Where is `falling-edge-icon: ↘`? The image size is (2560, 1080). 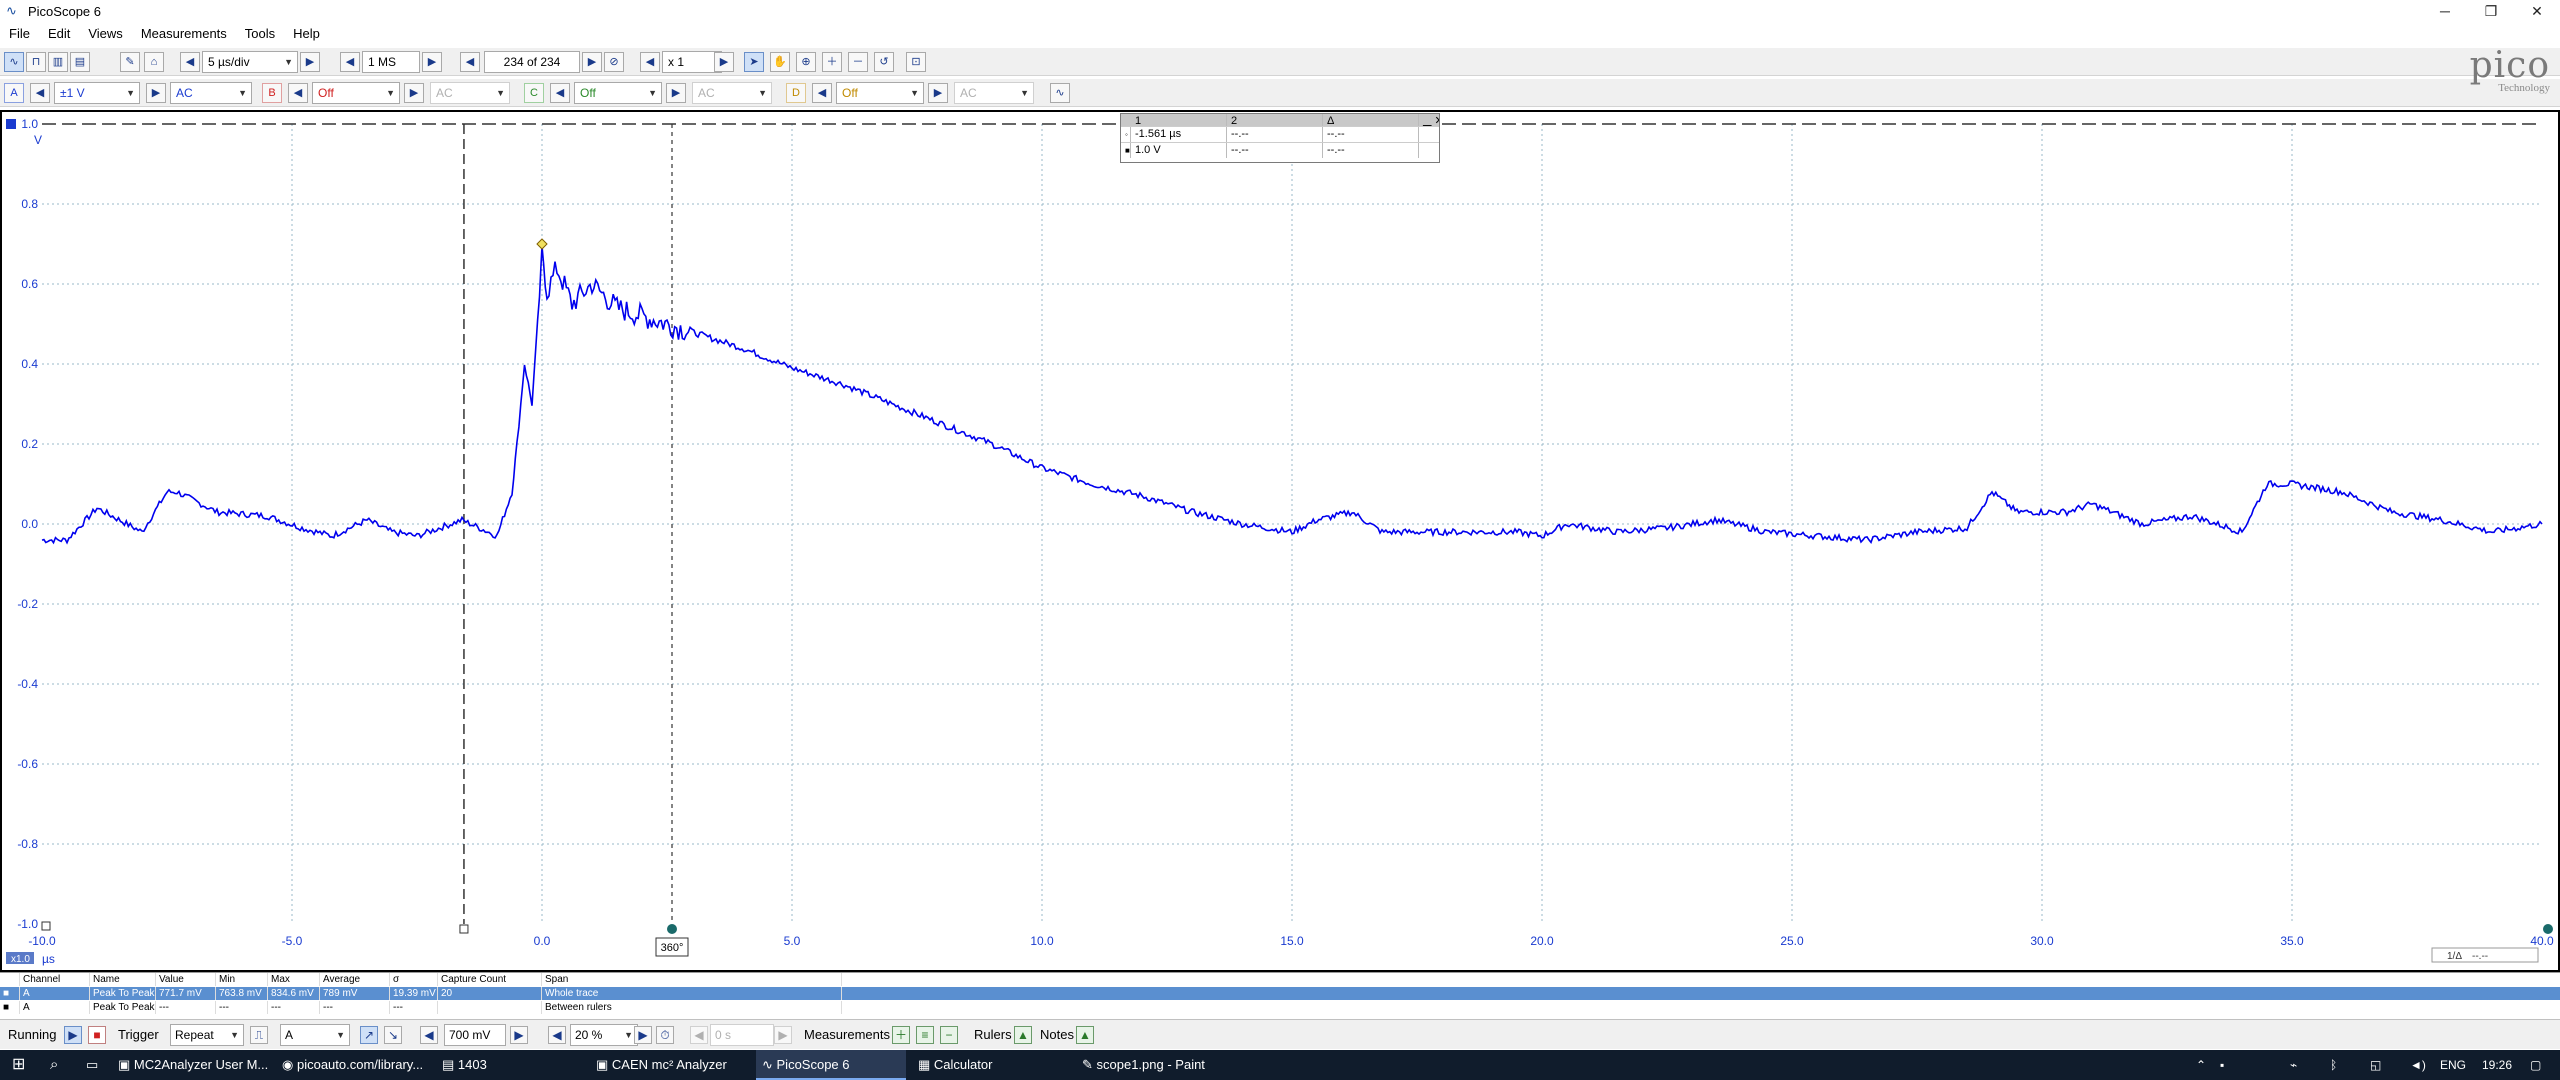
falling-edge-icon: ↘ is located at coordinates (393, 1035).